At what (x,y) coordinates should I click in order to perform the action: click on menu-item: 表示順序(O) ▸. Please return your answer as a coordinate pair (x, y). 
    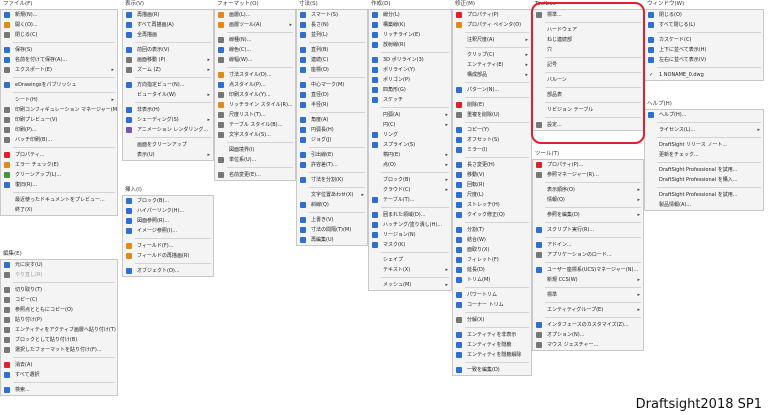
    Looking at the image, I should click on (588, 190).